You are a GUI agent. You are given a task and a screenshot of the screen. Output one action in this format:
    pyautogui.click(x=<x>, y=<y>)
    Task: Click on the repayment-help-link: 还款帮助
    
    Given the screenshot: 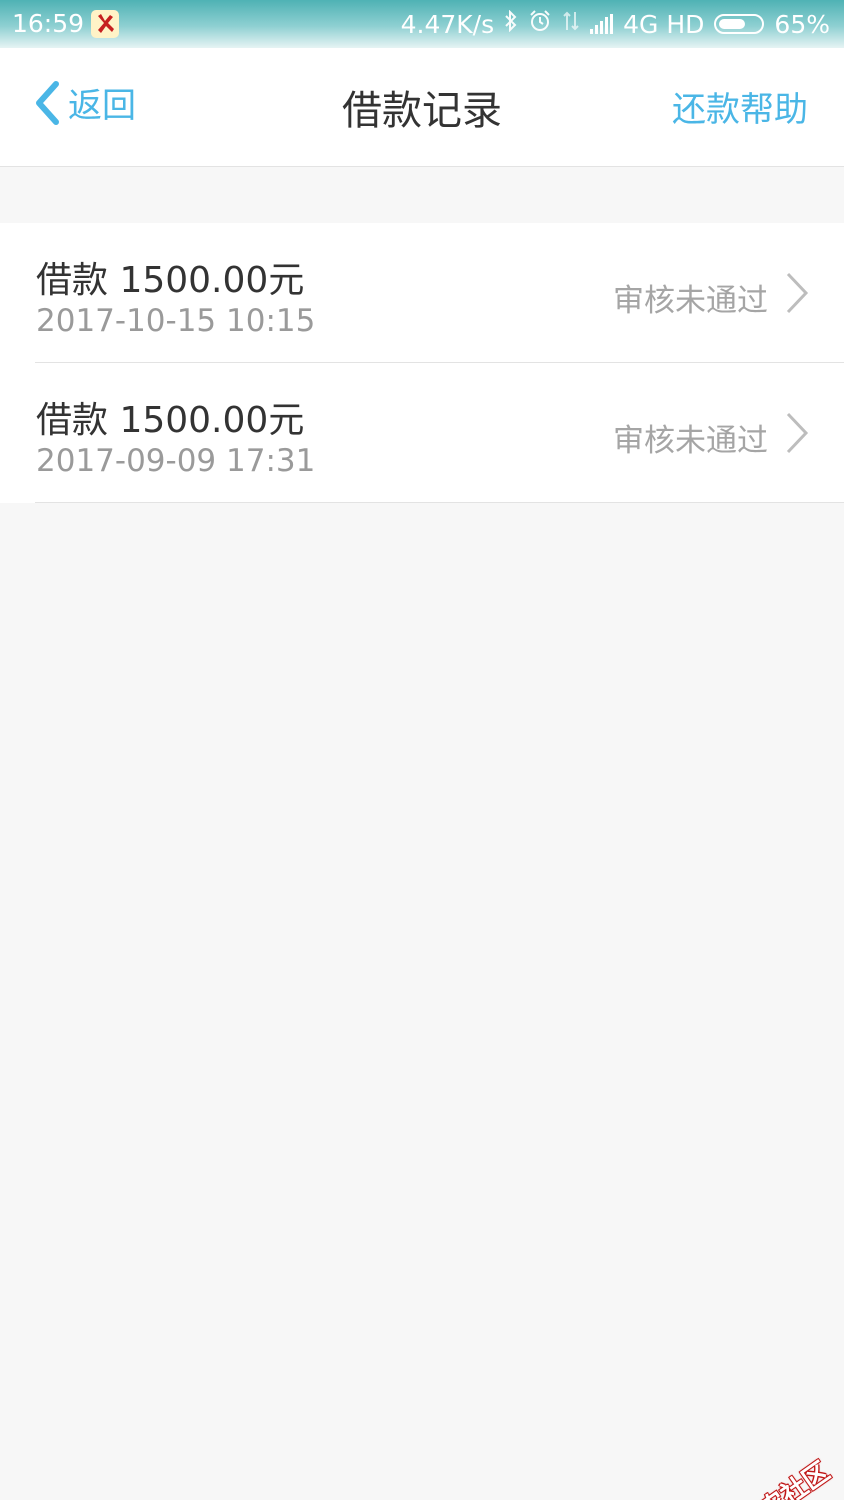 What is the action you would take?
    pyautogui.click(x=740, y=106)
    